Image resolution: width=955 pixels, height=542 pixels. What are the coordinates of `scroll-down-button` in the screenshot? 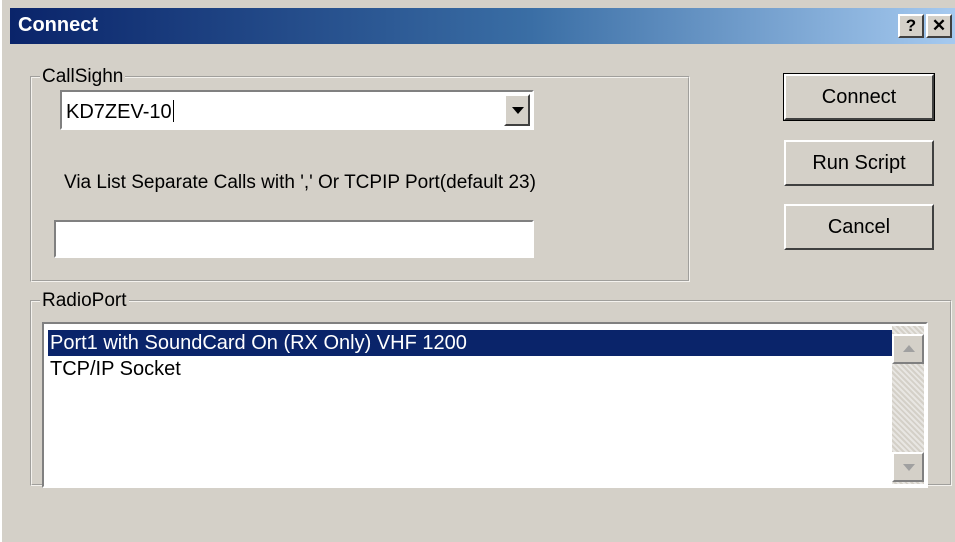 It's located at (908, 467).